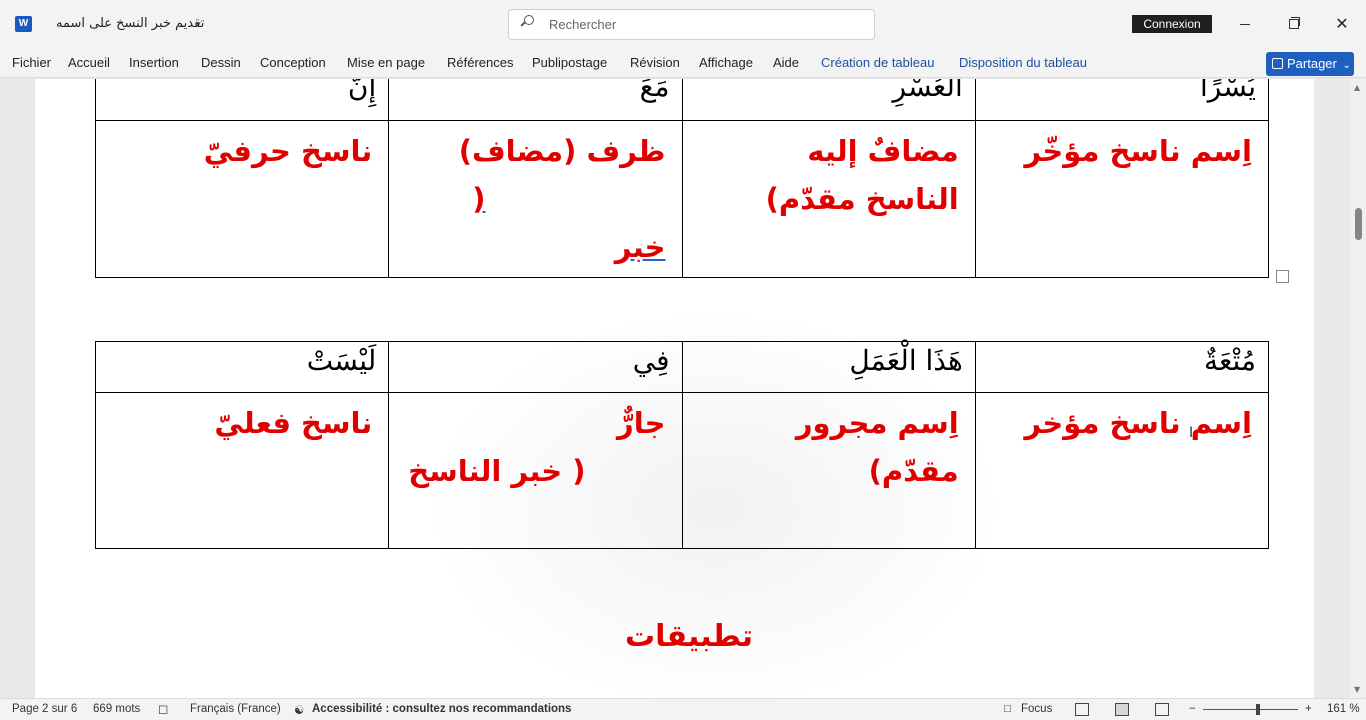 This screenshot has width=1366, height=720. I want to click on language-status: Français (France), so click(235, 709).